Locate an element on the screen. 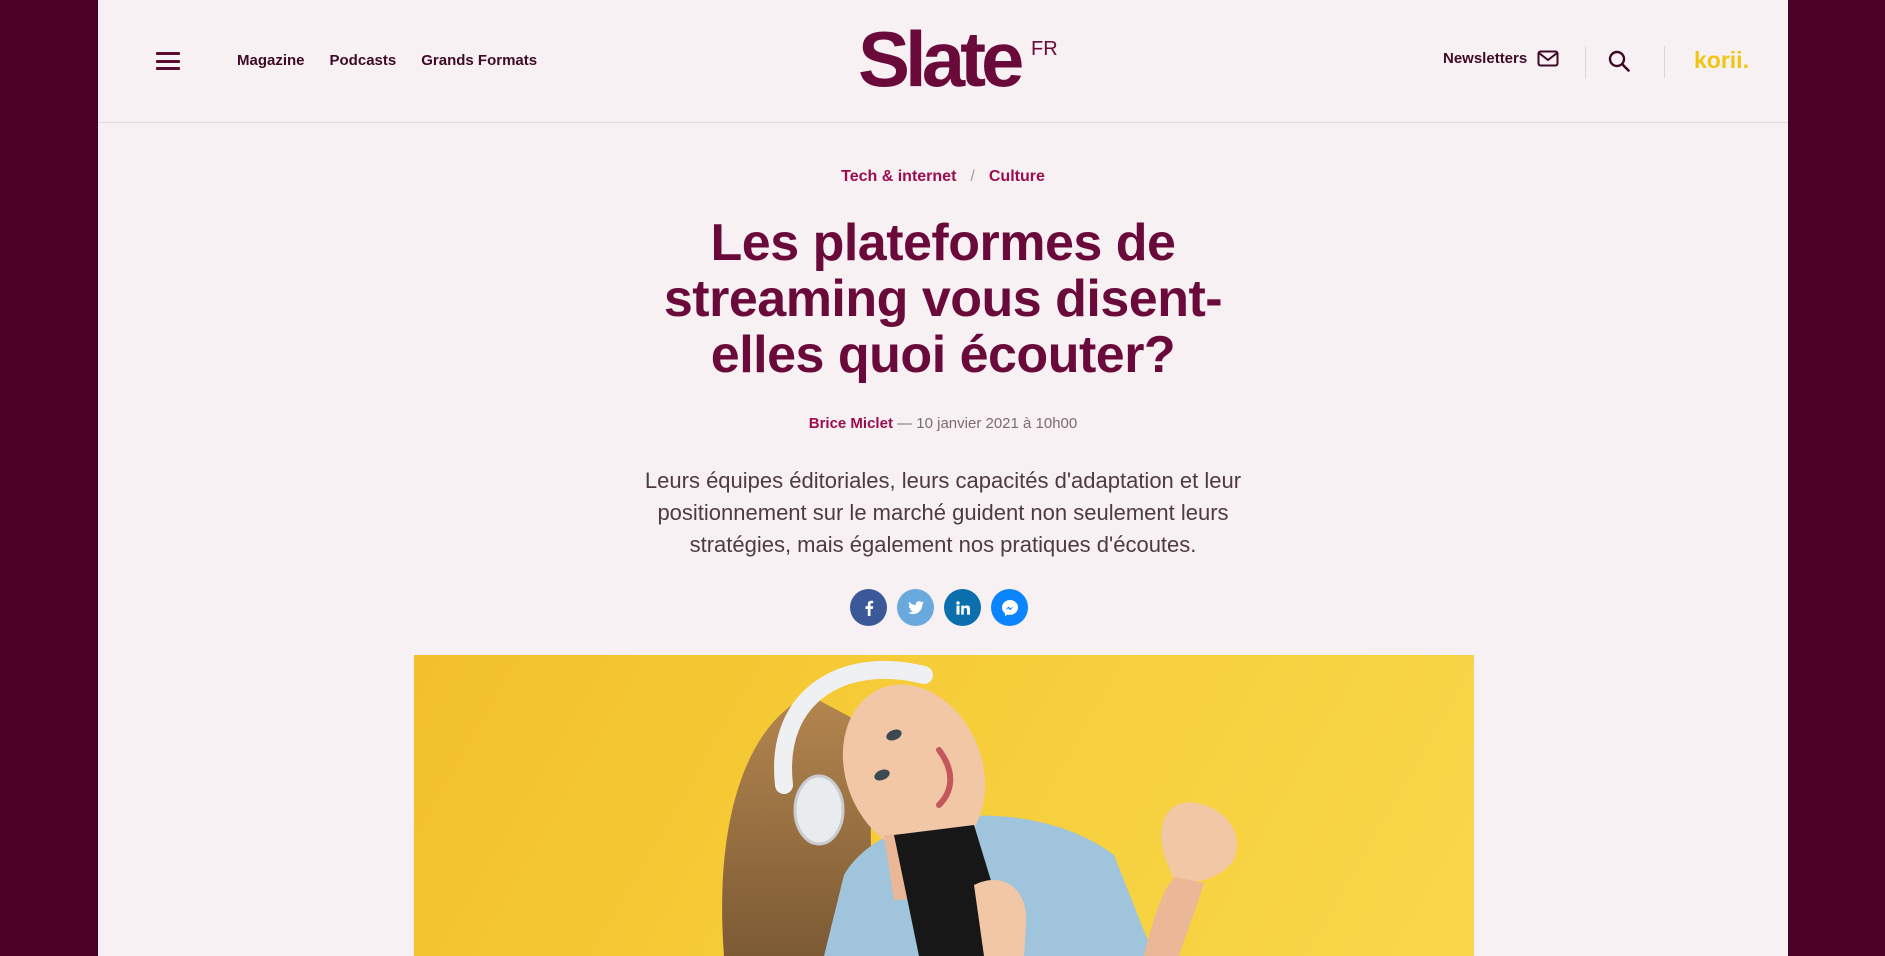 The image size is (1885, 956). logo-edition: FR is located at coordinates (1044, 49).